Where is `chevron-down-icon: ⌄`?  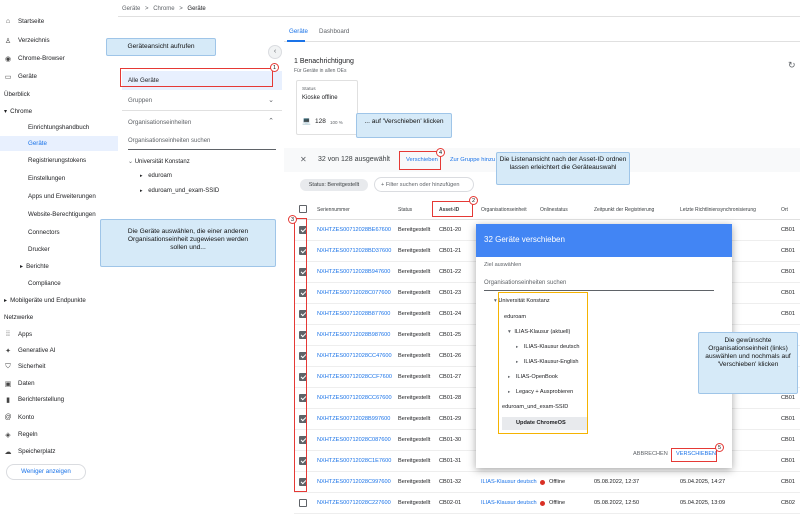 chevron-down-icon: ⌄ is located at coordinates (271, 100).